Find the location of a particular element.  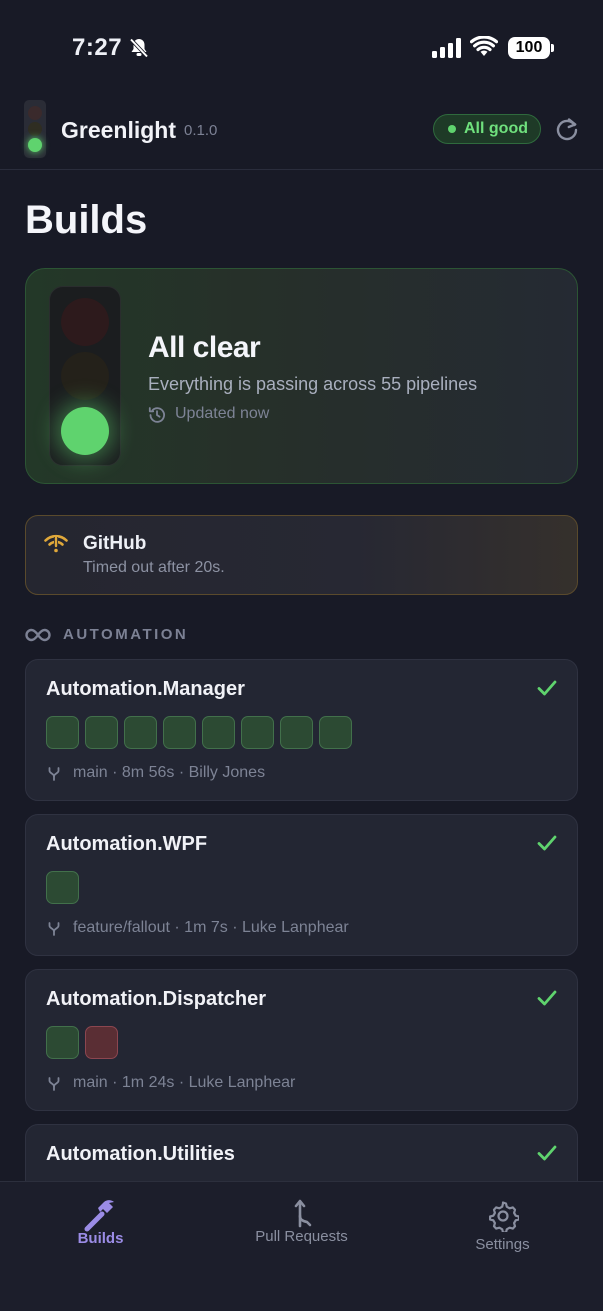

tab-label: Pull Requests is located at coordinates (301, 1236).